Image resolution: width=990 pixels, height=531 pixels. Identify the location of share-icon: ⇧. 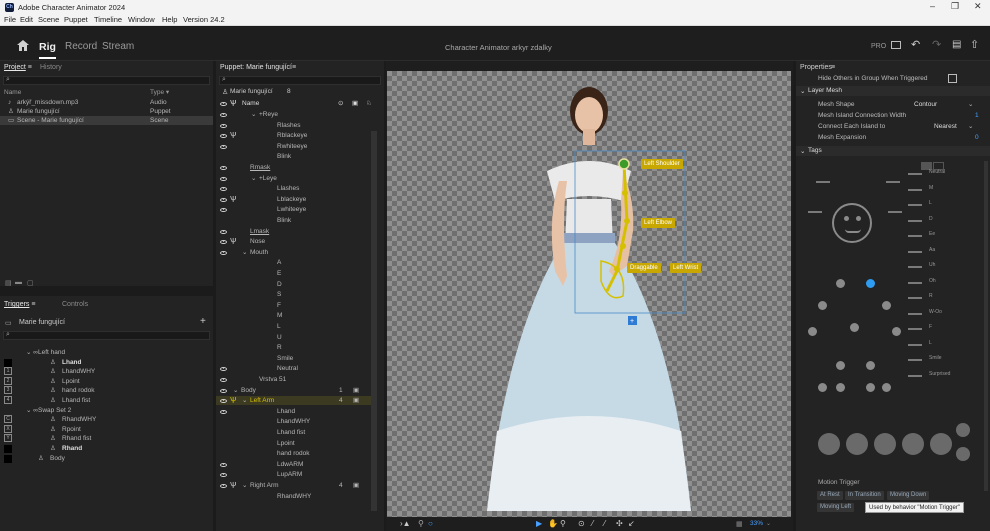
(974, 44).